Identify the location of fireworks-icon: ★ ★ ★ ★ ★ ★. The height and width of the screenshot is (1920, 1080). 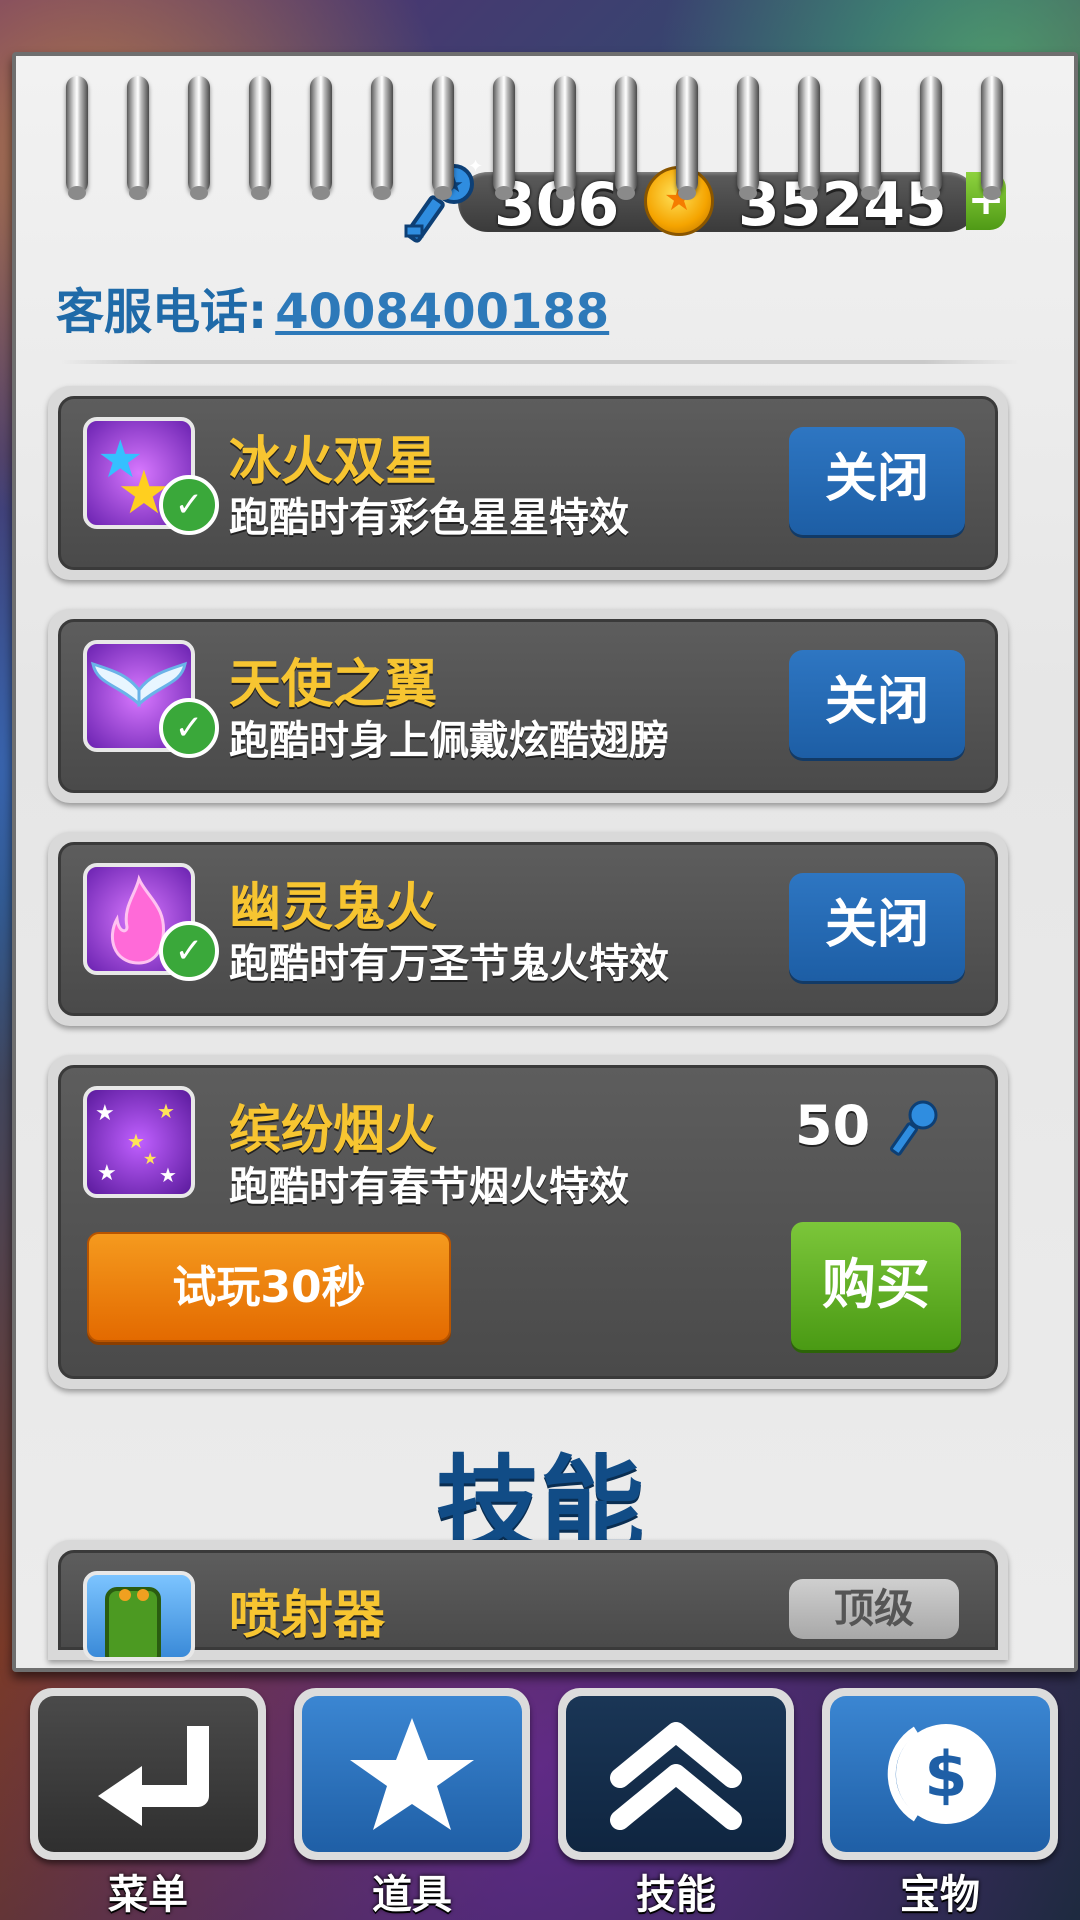
(139, 1142).